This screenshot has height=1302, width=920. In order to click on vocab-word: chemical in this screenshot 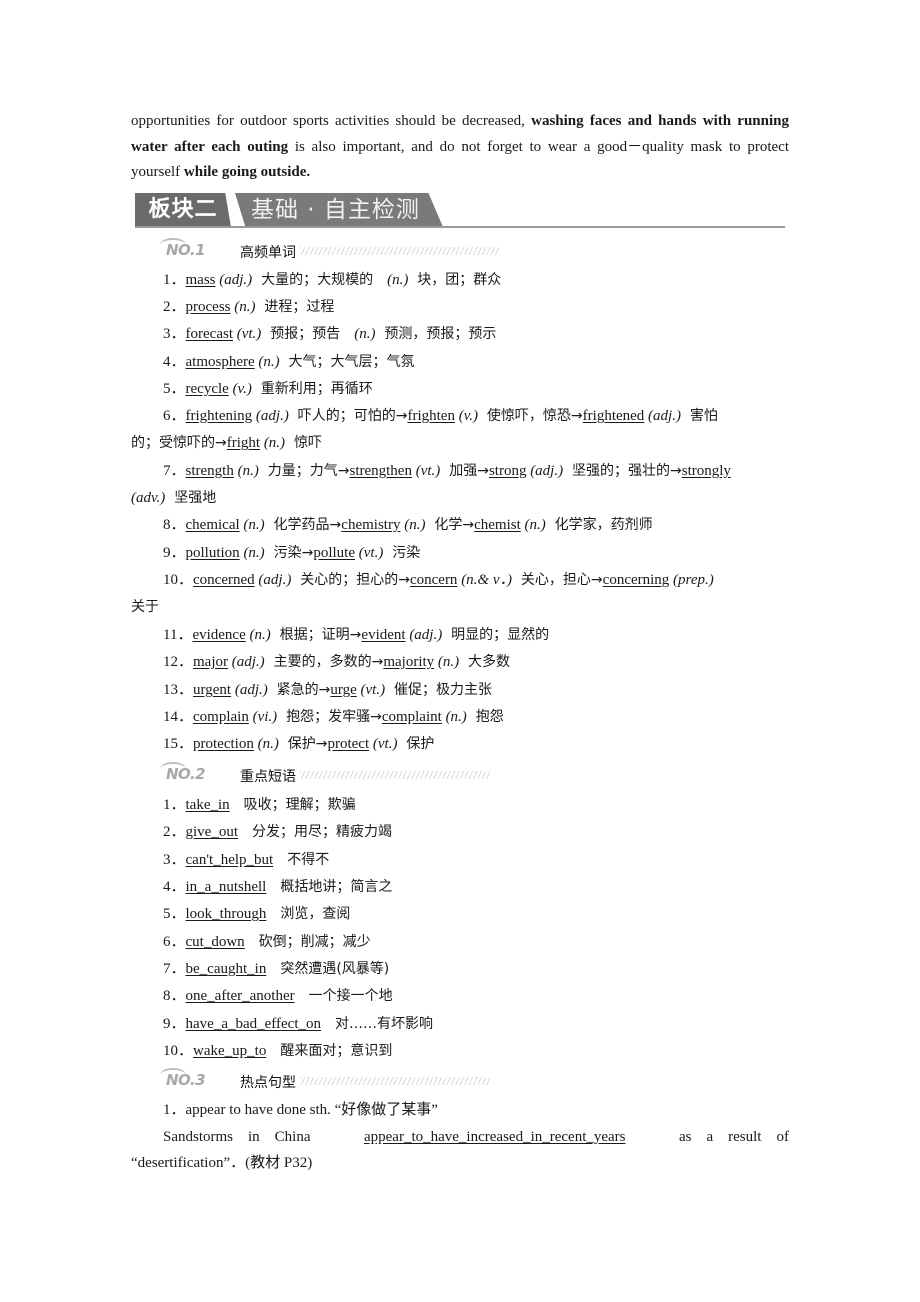, I will do `click(213, 525)`.